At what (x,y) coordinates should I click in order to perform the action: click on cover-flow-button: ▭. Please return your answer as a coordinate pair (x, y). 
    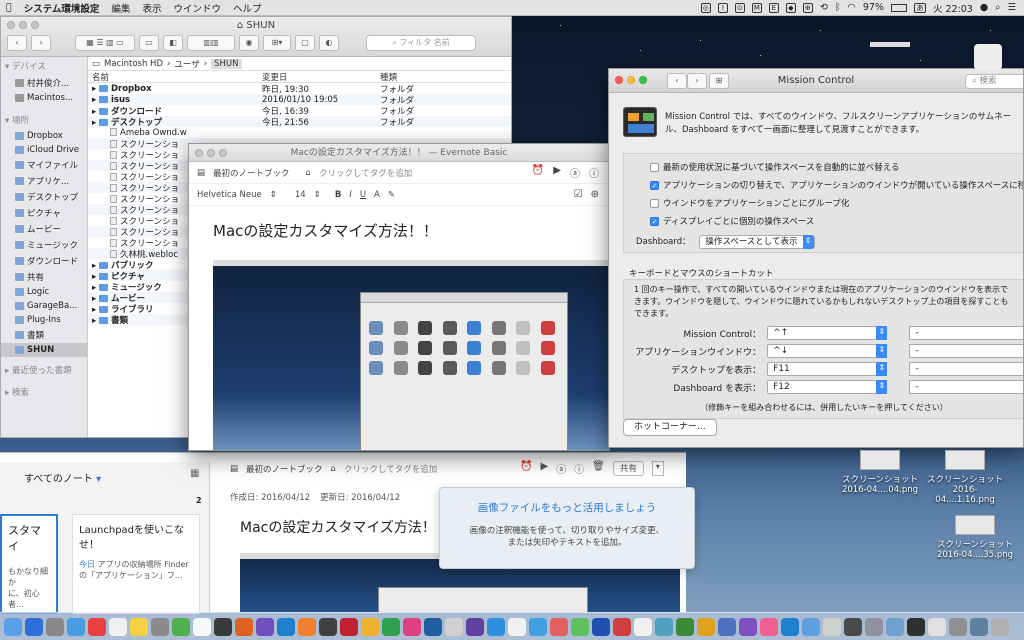
    Looking at the image, I should click on (149, 43).